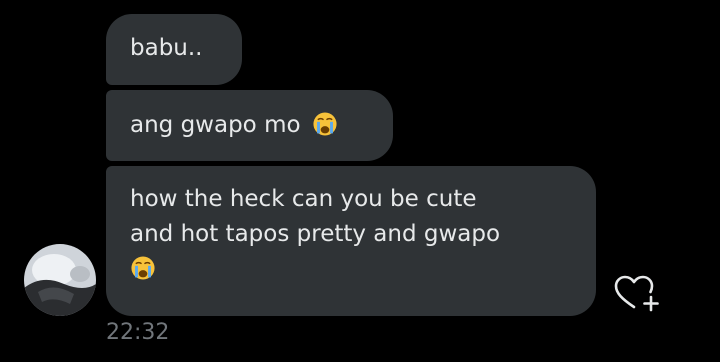 This screenshot has height=362, width=720. I want to click on avatar-image, so click(60, 280).